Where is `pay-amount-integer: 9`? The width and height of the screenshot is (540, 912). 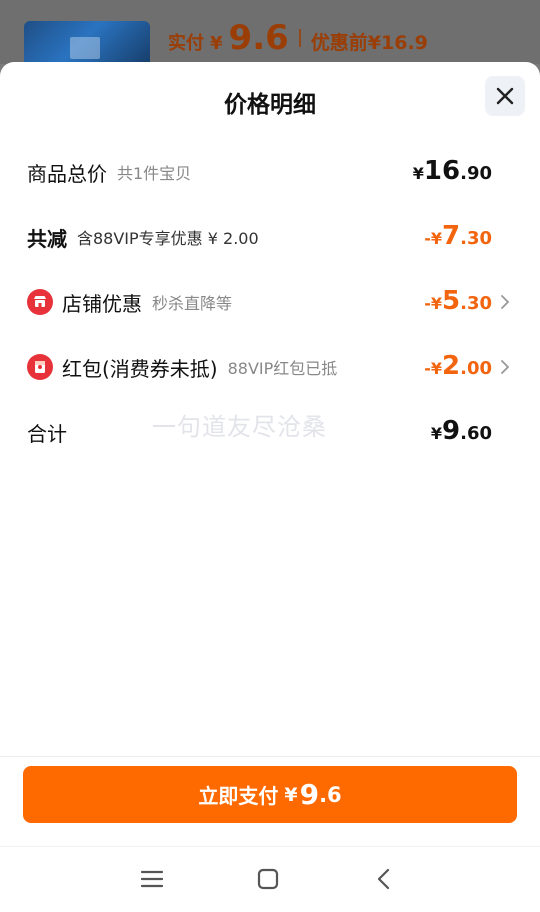 pay-amount-integer: 9 is located at coordinates (309, 794).